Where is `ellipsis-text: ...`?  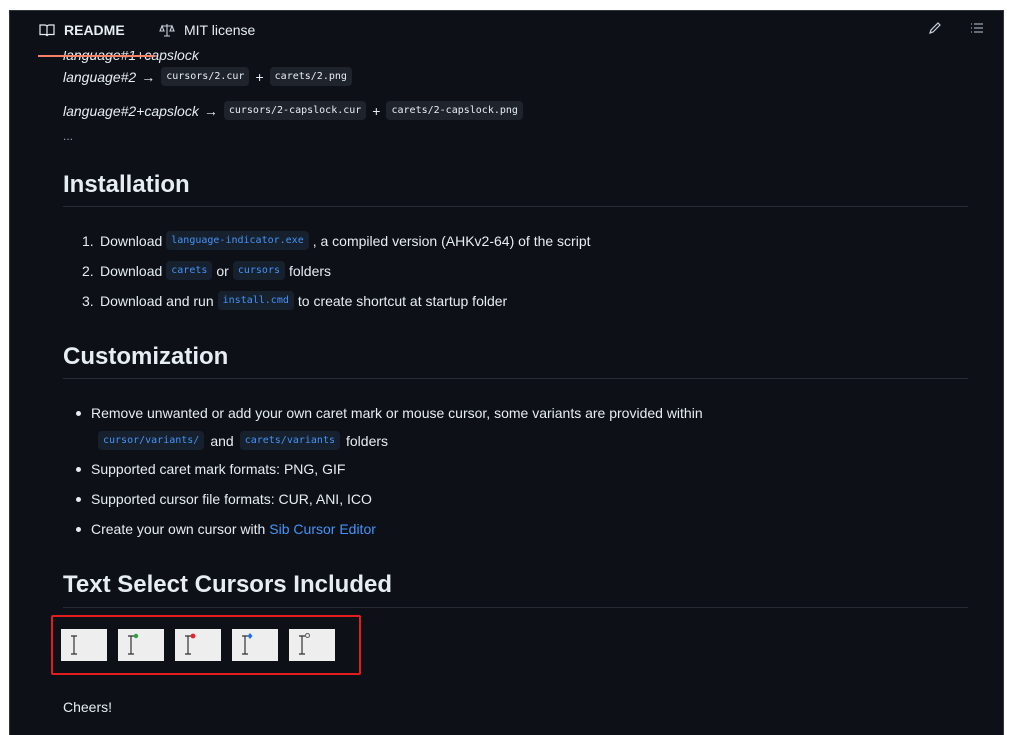 ellipsis-text: ... is located at coordinates (68, 136).